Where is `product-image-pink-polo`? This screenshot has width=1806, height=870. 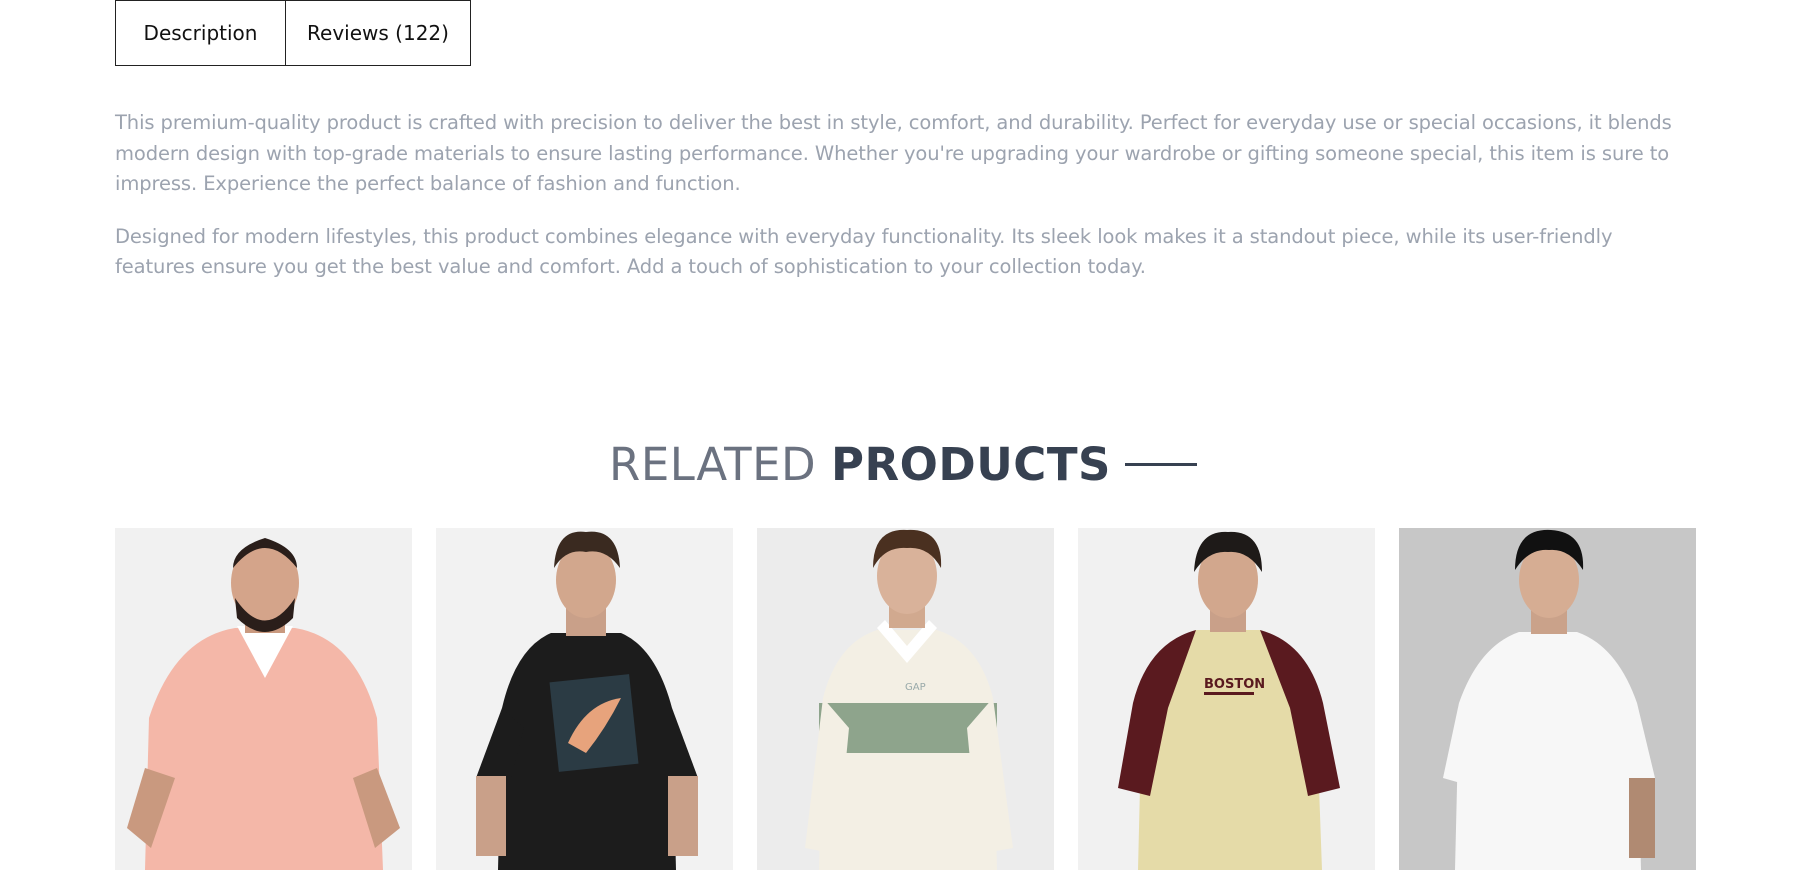
product-image-pink-polo is located at coordinates (263, 699).